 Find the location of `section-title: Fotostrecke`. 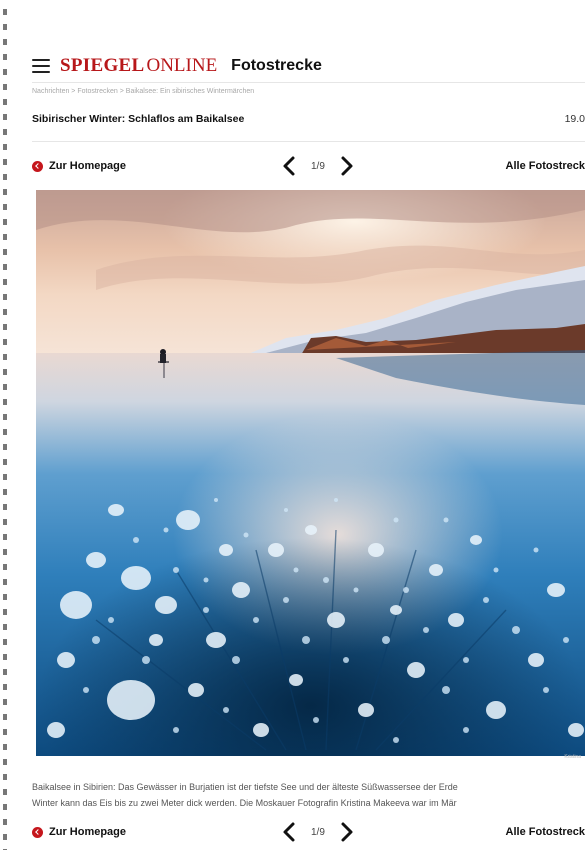

section-title: Fotostrecke is located at coordinates (276, 65).